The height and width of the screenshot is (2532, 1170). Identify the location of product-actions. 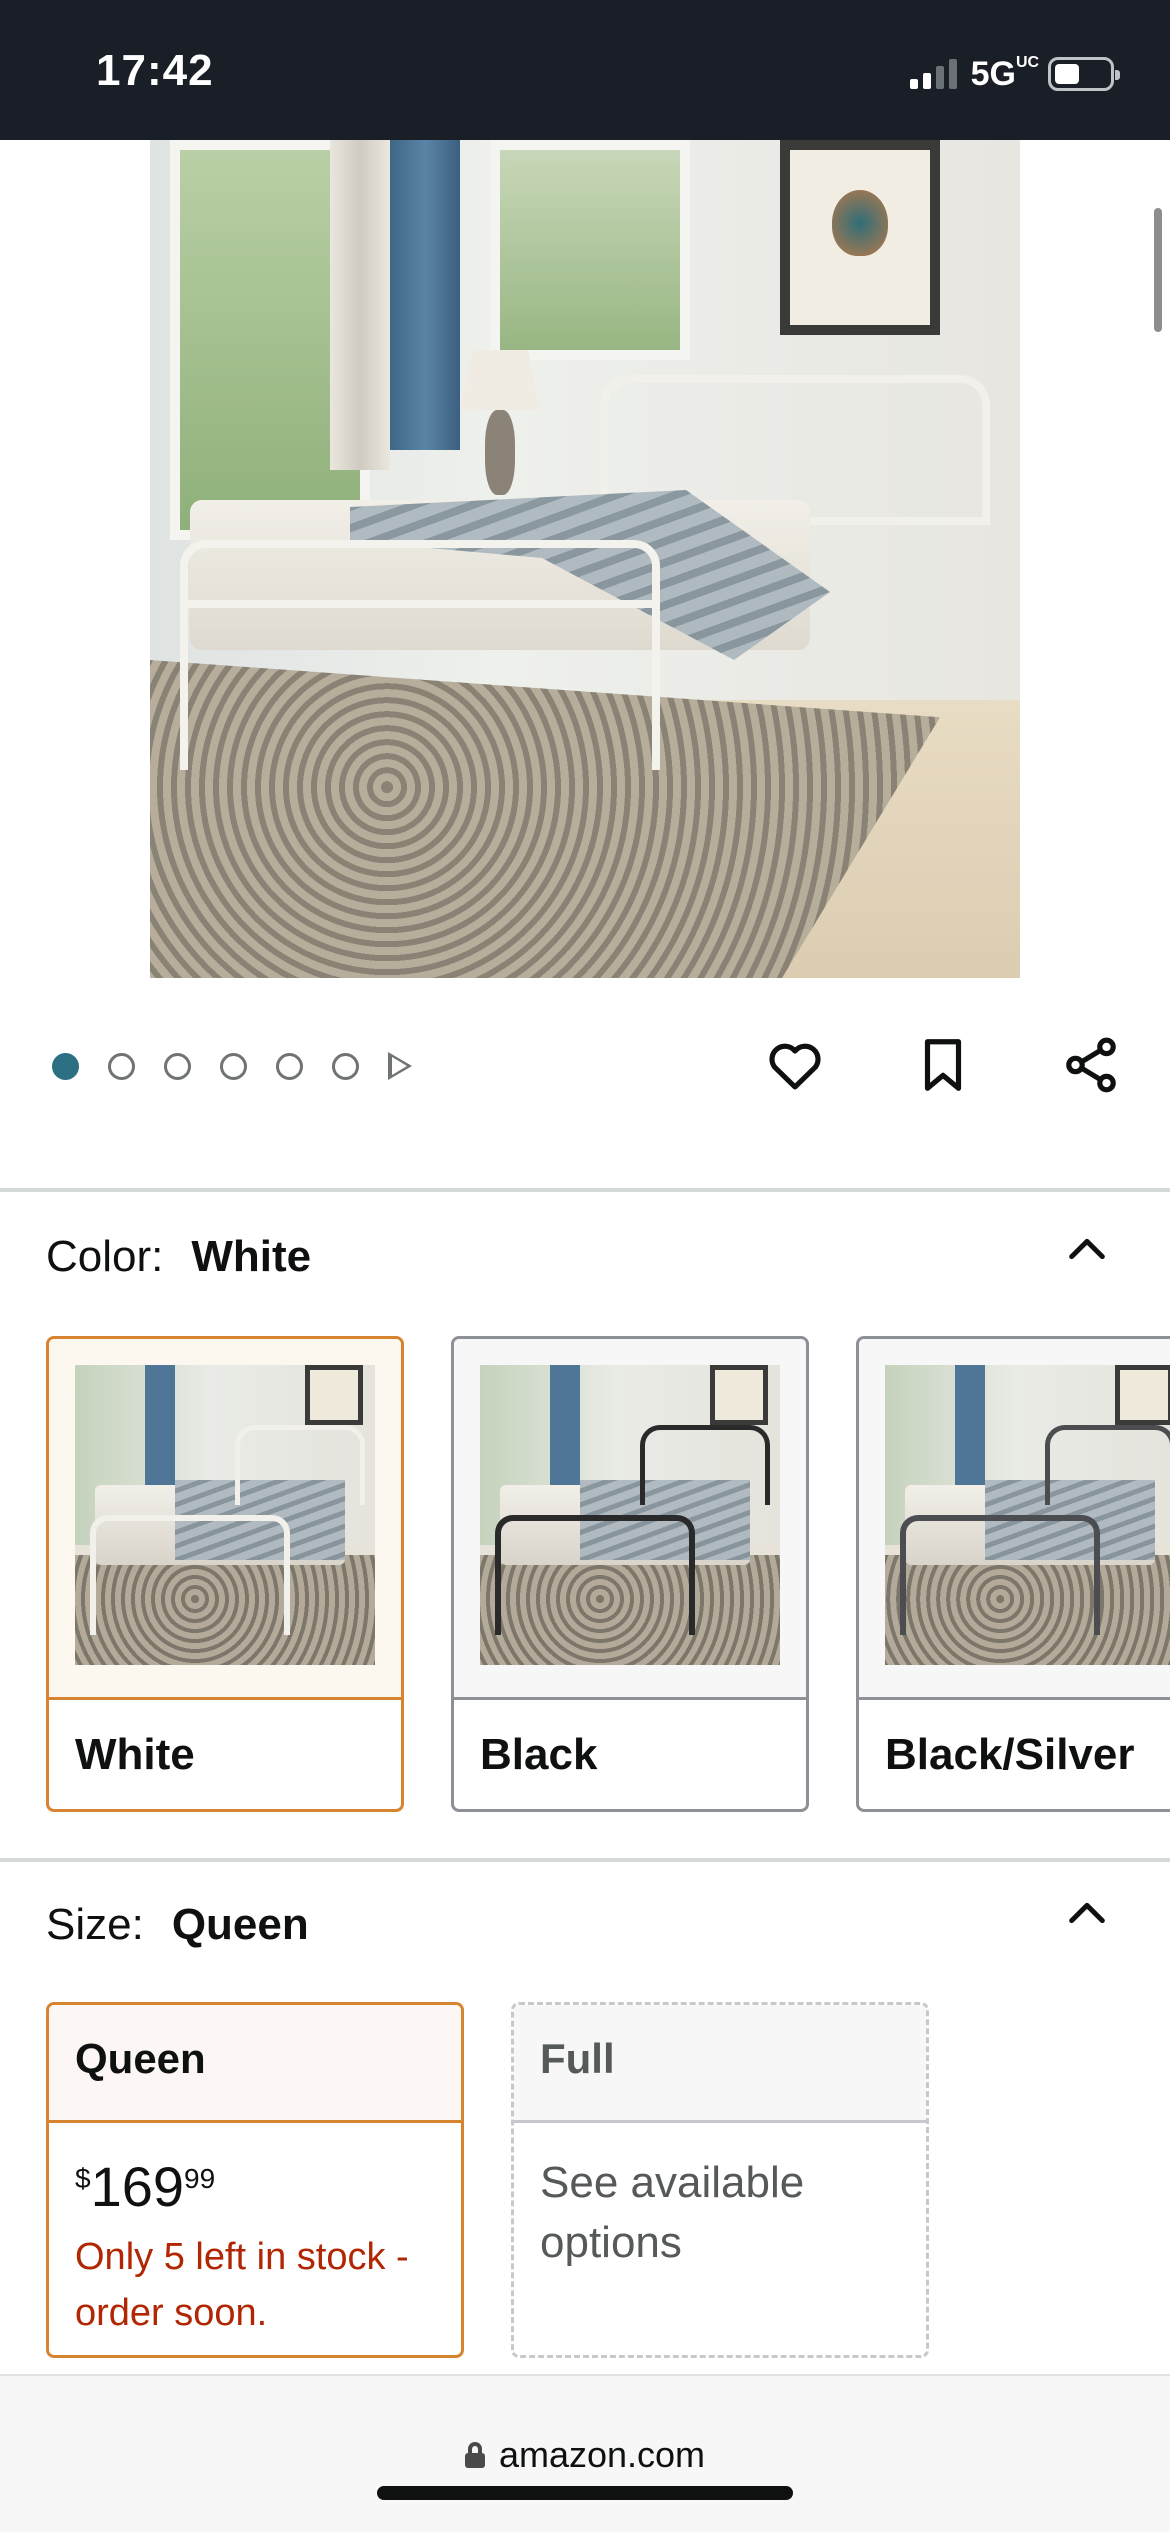
(943, 1065).